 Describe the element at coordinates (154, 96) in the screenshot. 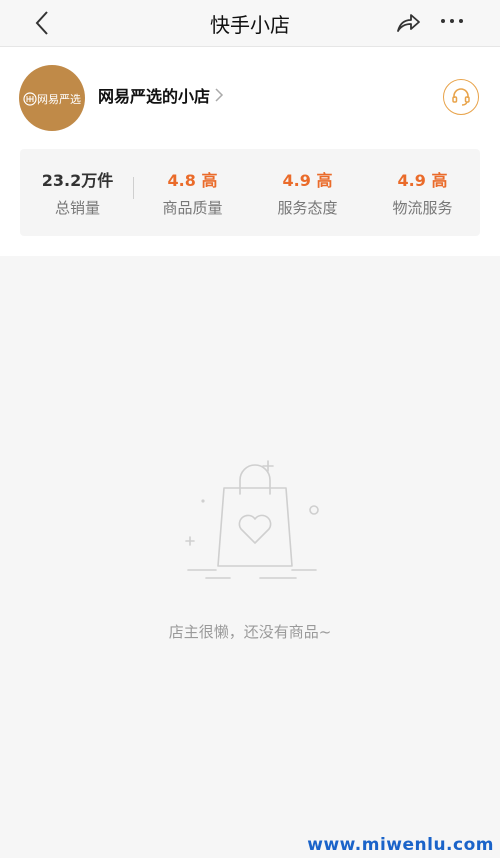

I see `shop-name: 网易严选的小店` at that location.